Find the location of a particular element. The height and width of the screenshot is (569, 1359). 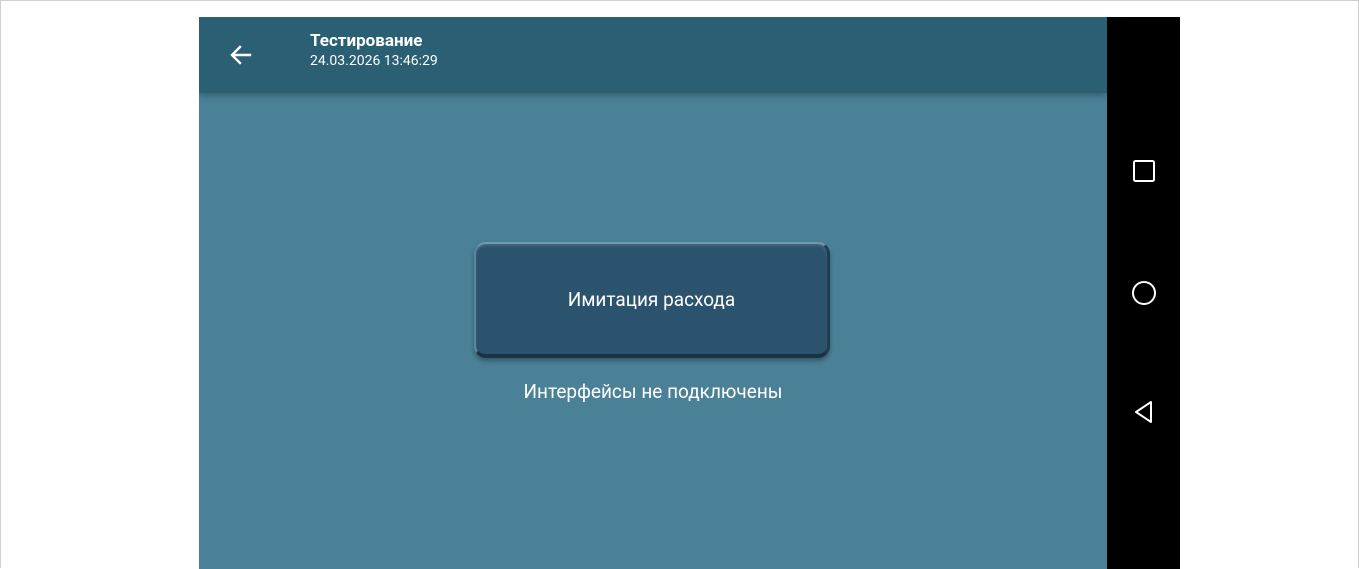

arrow-left-icon is located at coordinates (241, 55).